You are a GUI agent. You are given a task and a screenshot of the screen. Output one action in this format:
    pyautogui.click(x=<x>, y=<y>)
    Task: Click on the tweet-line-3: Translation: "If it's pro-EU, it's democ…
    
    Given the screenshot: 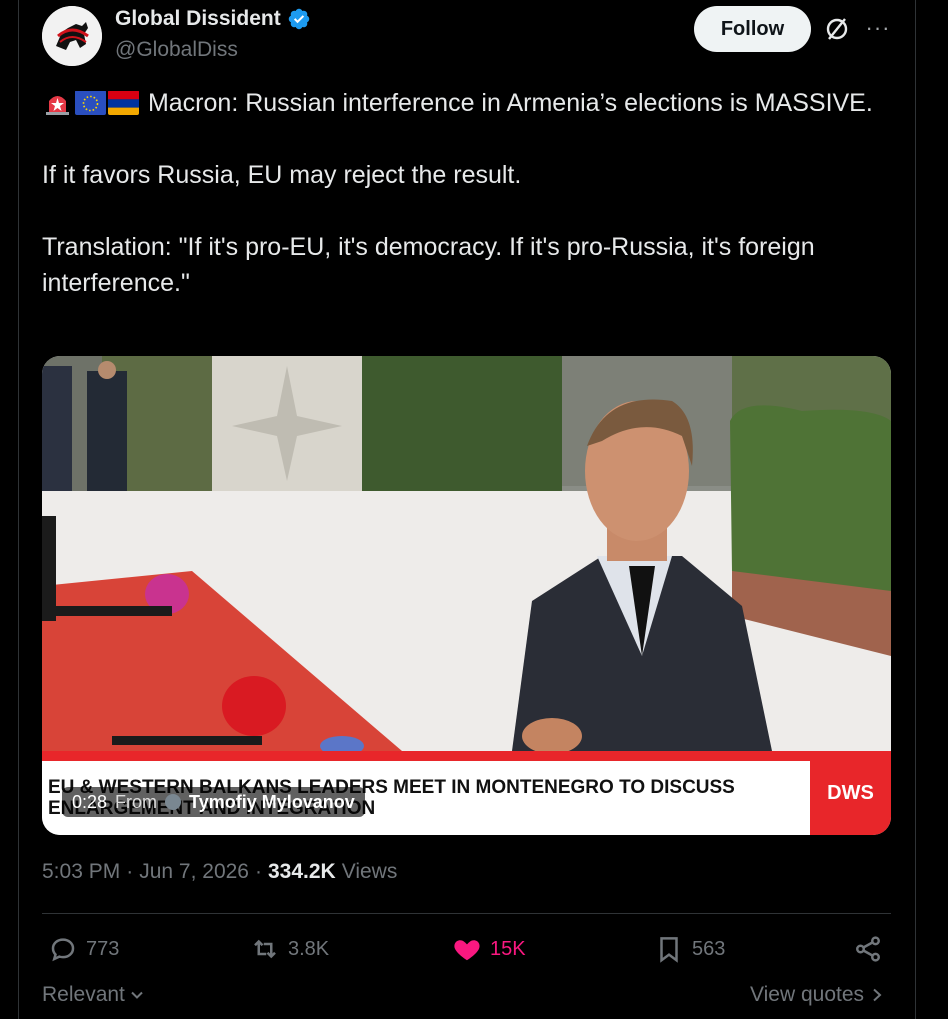 What is the action you would take?
    pyautogui.click(x=428, y=265)
    